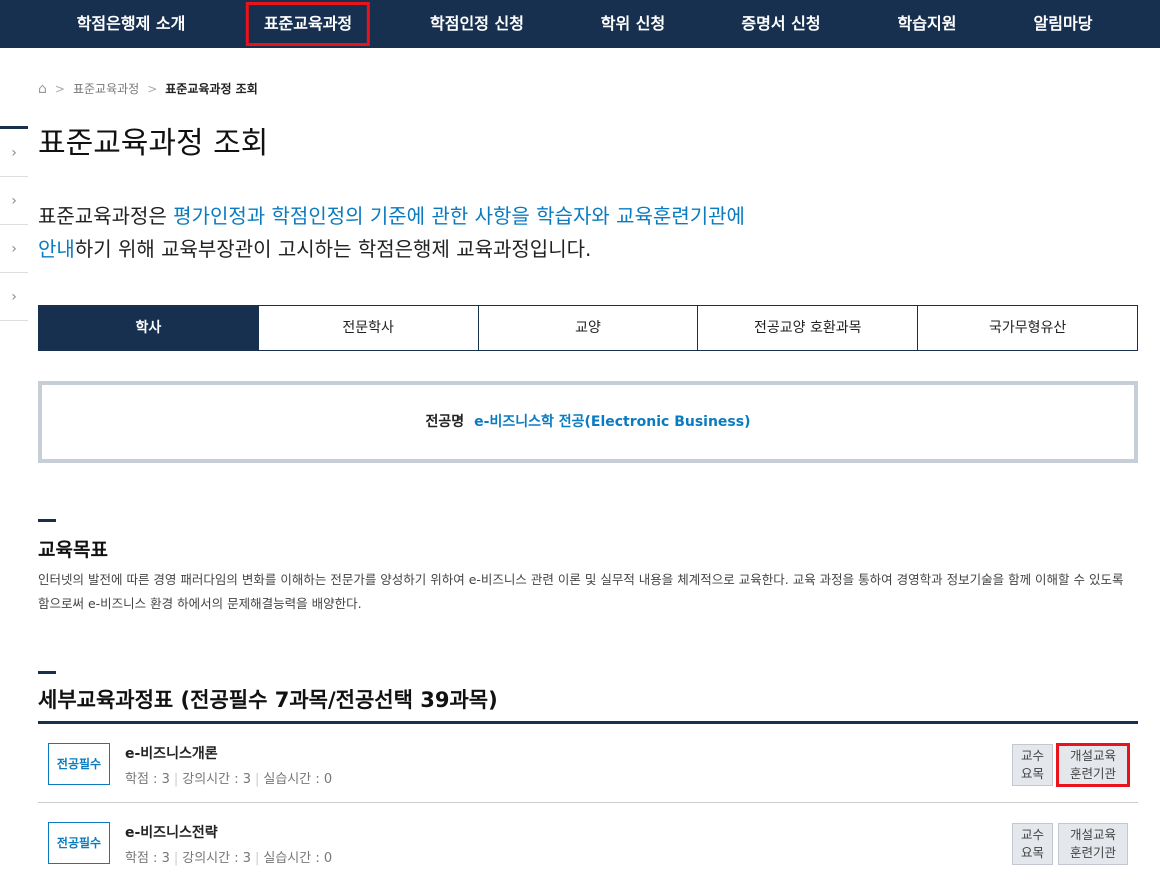 This screenshot has height=884, width=1160. What do you see at coordinates (780, 24) in the screenshot?
I see `nav-certificate: 증명서 신청` at bounding box center [780, 24].